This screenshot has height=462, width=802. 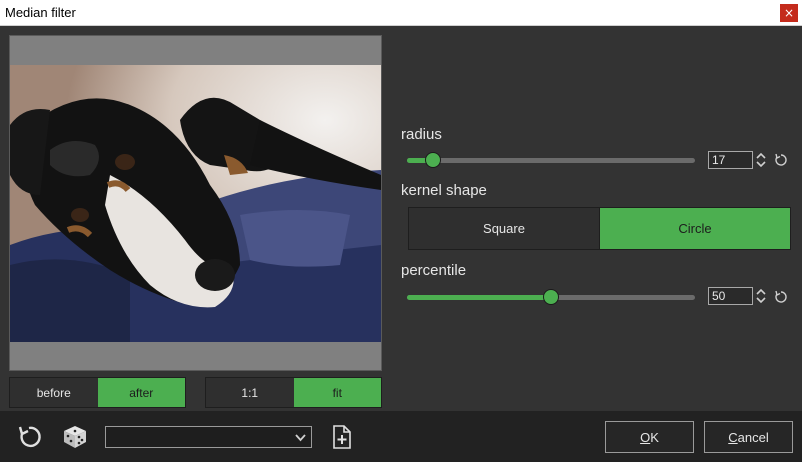 What do you see at coordinates (753, 437) in the screenshot?
I see `cancel-label-rest: ancel` at bounding box center [753, 437].